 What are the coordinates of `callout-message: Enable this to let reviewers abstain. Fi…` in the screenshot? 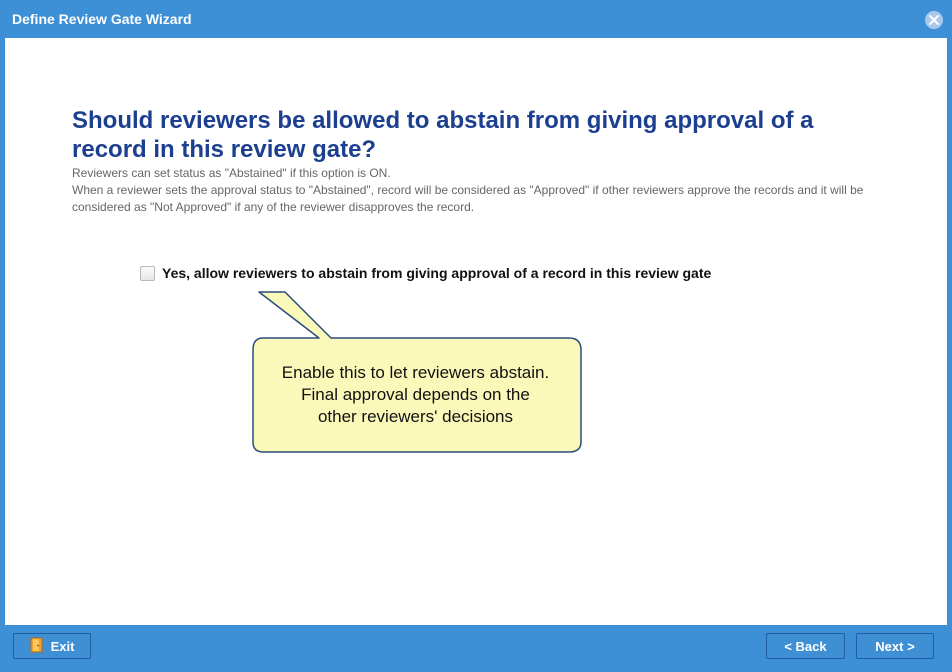 It's located at (415, 394).